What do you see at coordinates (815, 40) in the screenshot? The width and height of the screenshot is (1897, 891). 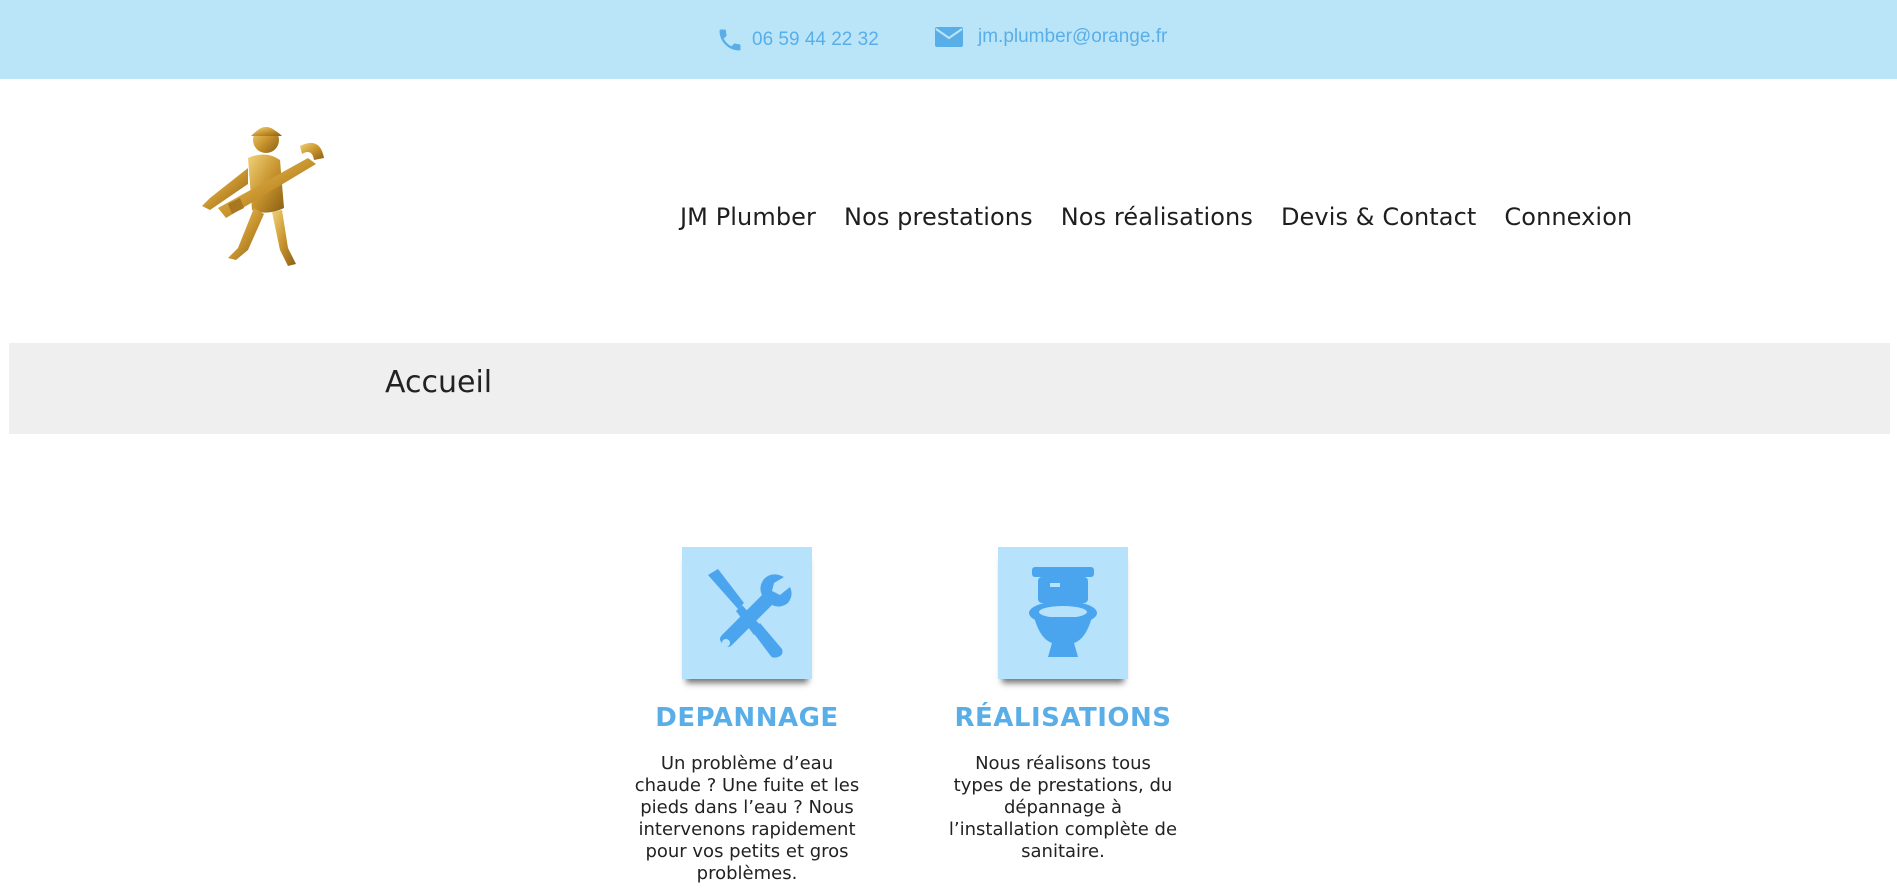 I see `phone-number: 06 59 44 22 32` at bounding box center [815, 40].